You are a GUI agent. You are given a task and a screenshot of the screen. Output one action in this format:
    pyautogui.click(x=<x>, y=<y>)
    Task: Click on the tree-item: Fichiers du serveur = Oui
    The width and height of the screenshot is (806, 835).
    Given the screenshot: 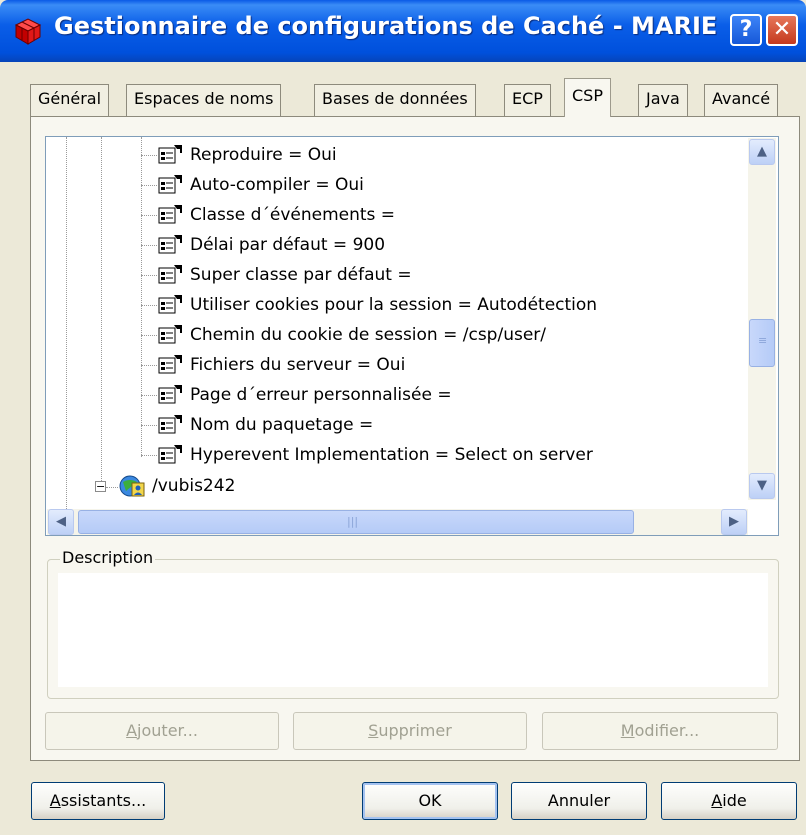 What is the action you would take?
    pyautogui.click(x=280, y=365)
    